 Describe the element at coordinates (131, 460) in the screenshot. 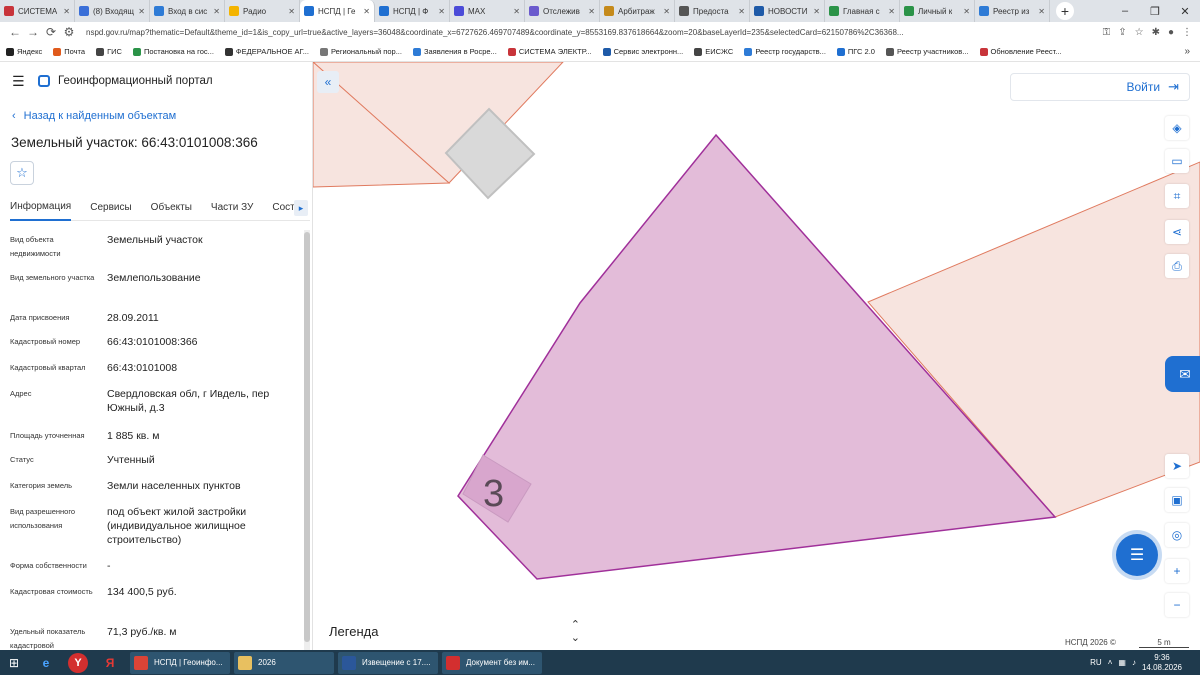

I see `info-row-value: Учтенный` at that location.